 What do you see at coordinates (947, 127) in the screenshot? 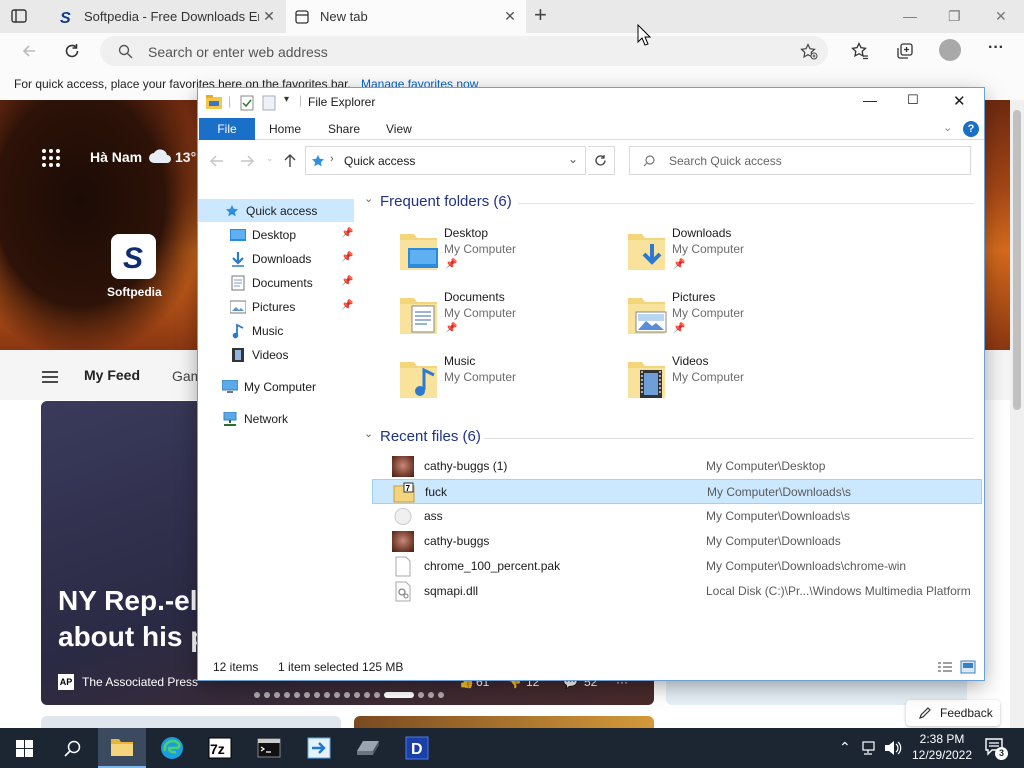
I see `expand-ribbon-icon: ⌄` at bounding box center [947, 127].